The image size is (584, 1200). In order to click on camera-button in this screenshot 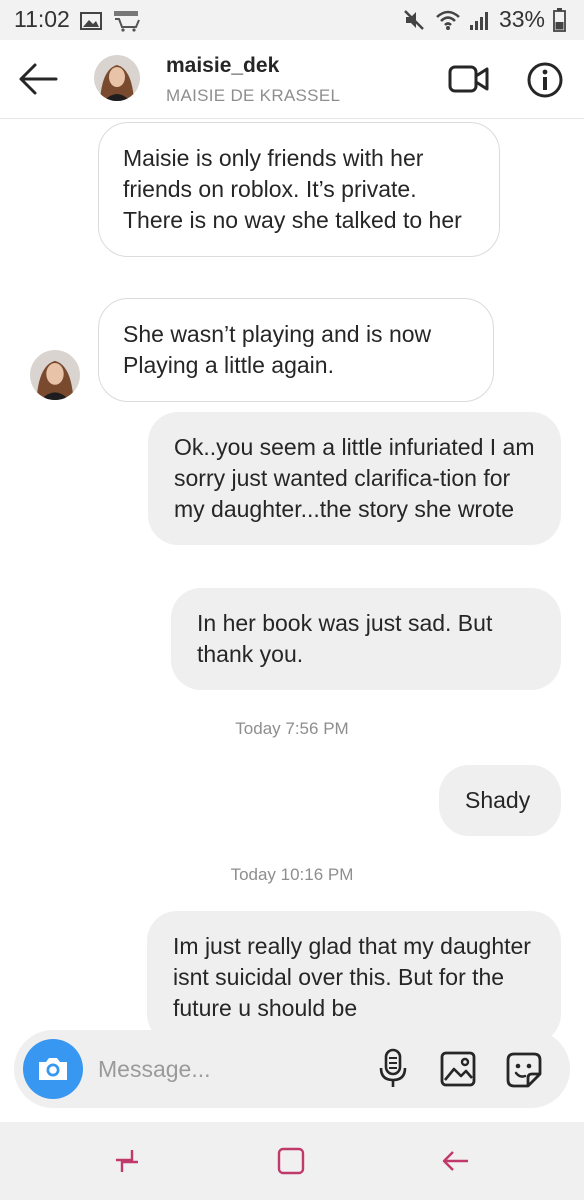, I will do `click(53, 1069)`.